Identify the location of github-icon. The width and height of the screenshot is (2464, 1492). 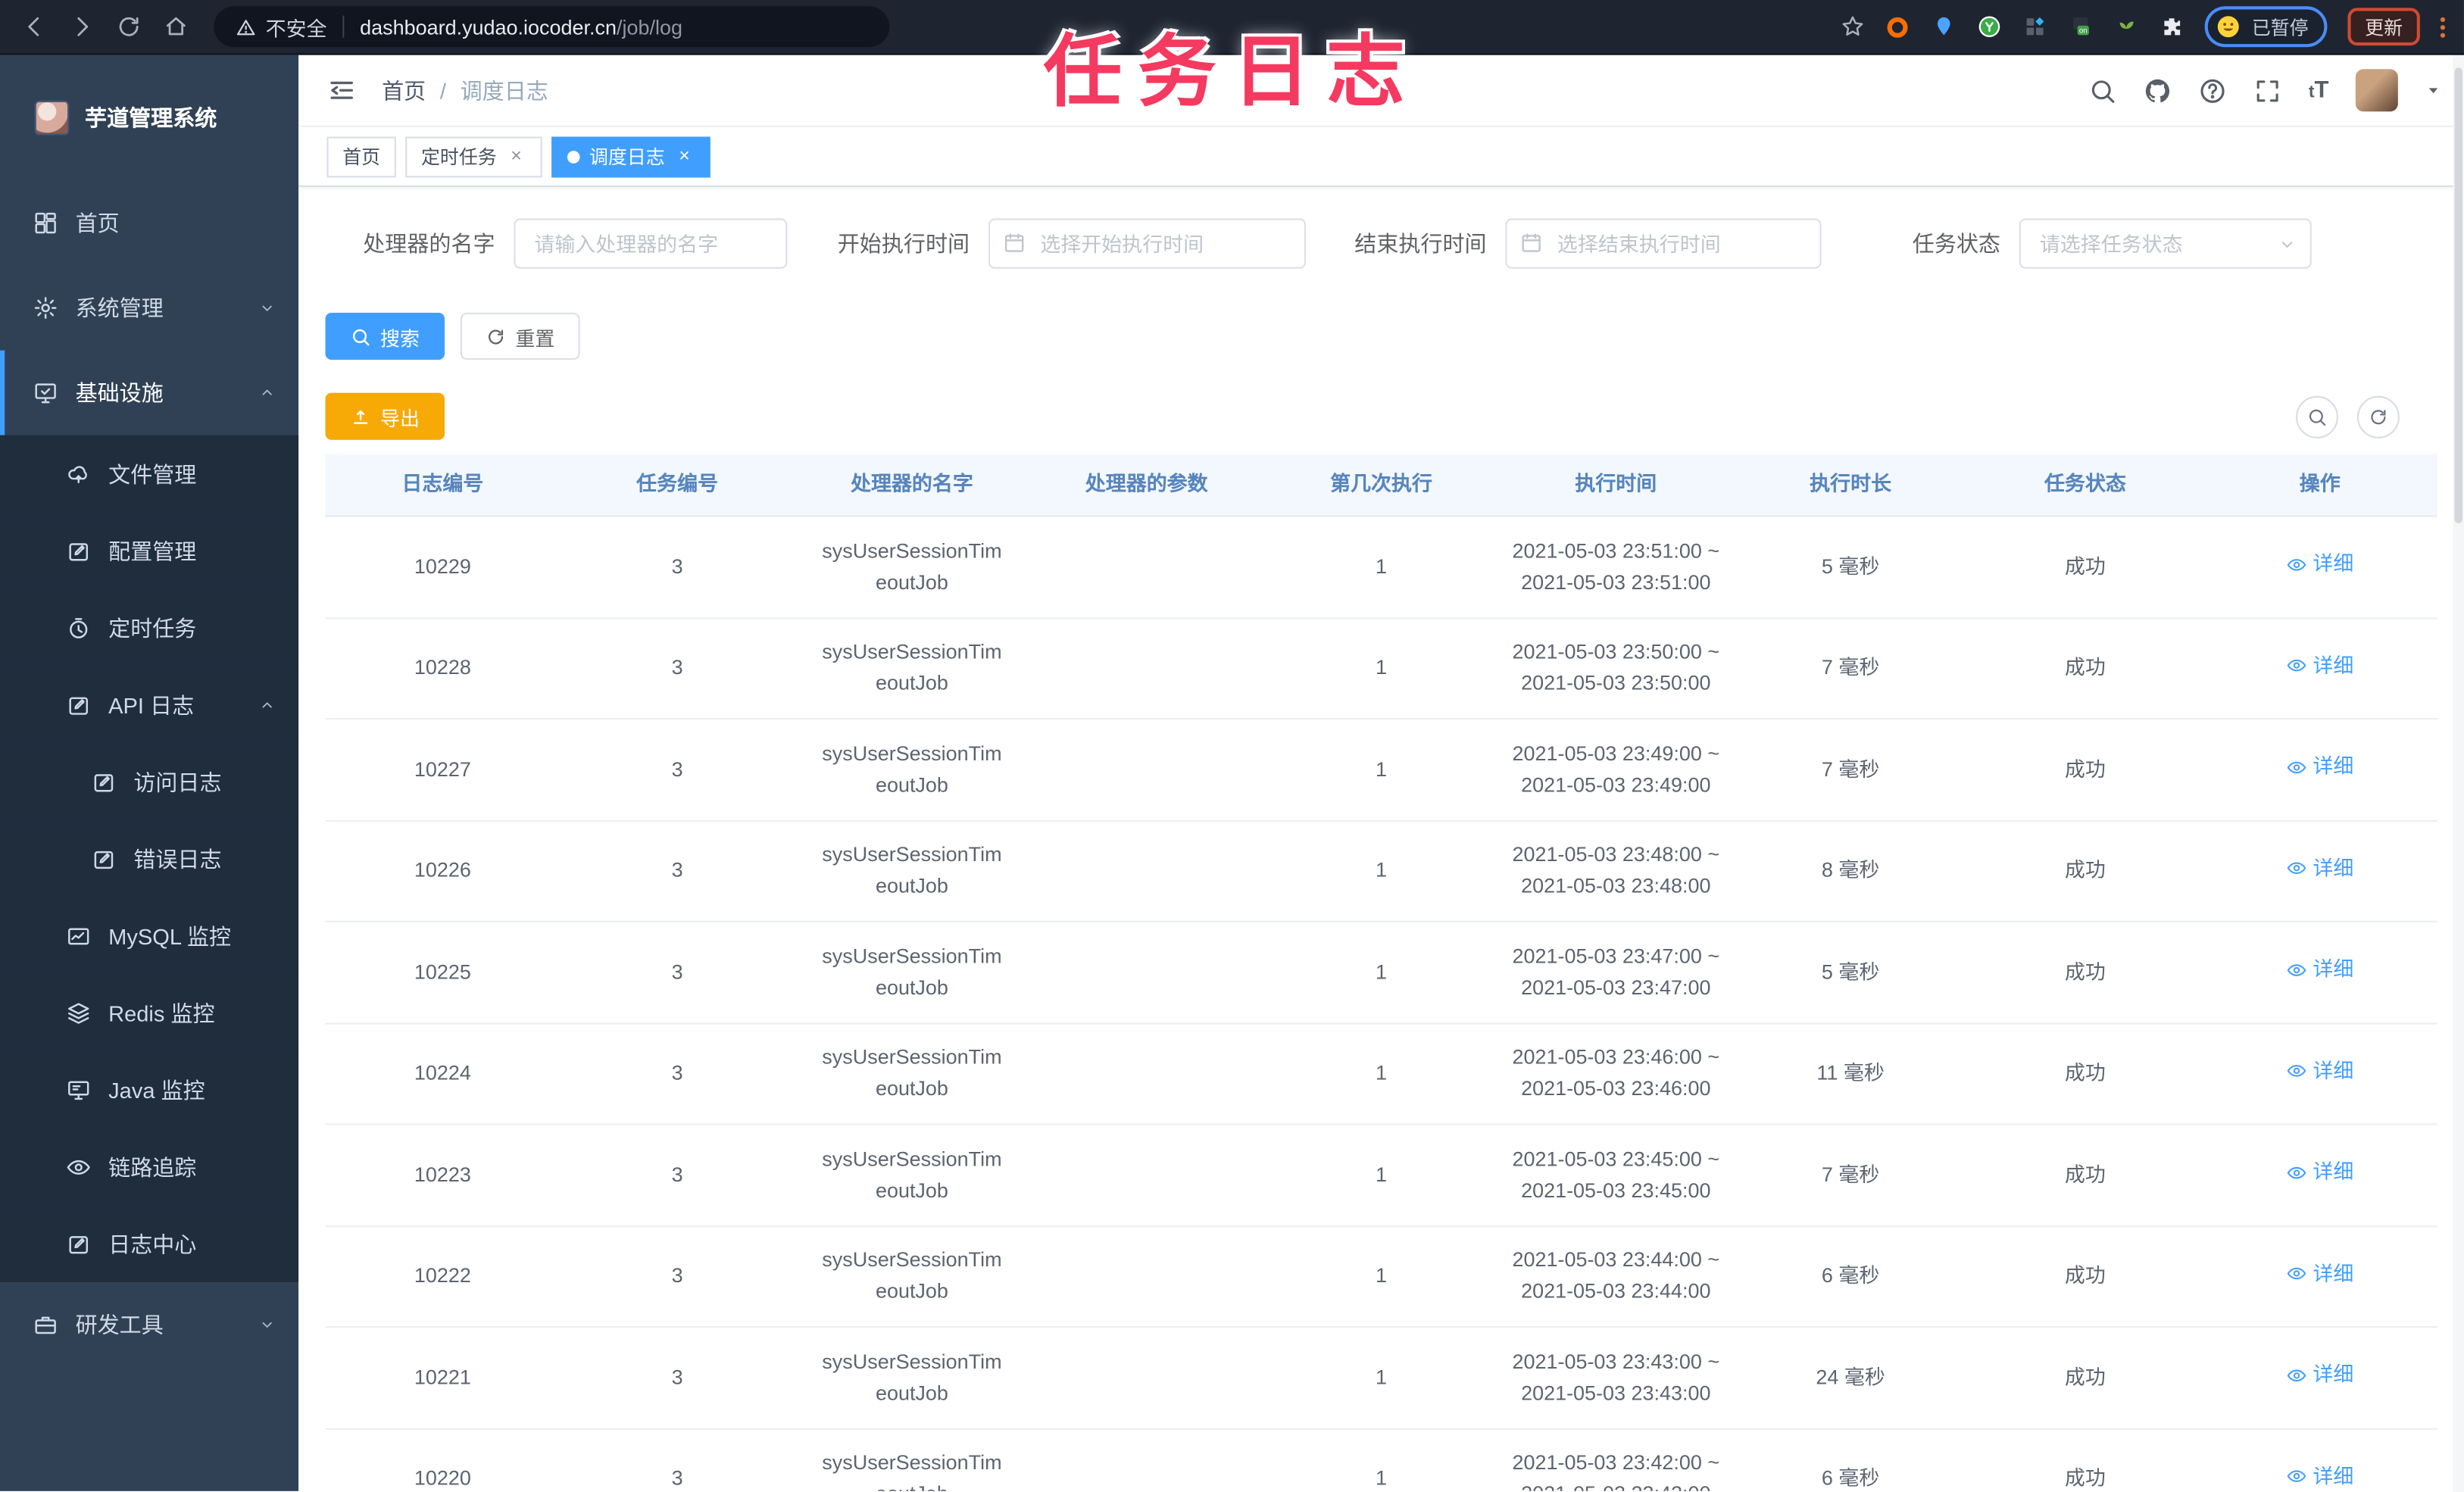
(2158, 90).